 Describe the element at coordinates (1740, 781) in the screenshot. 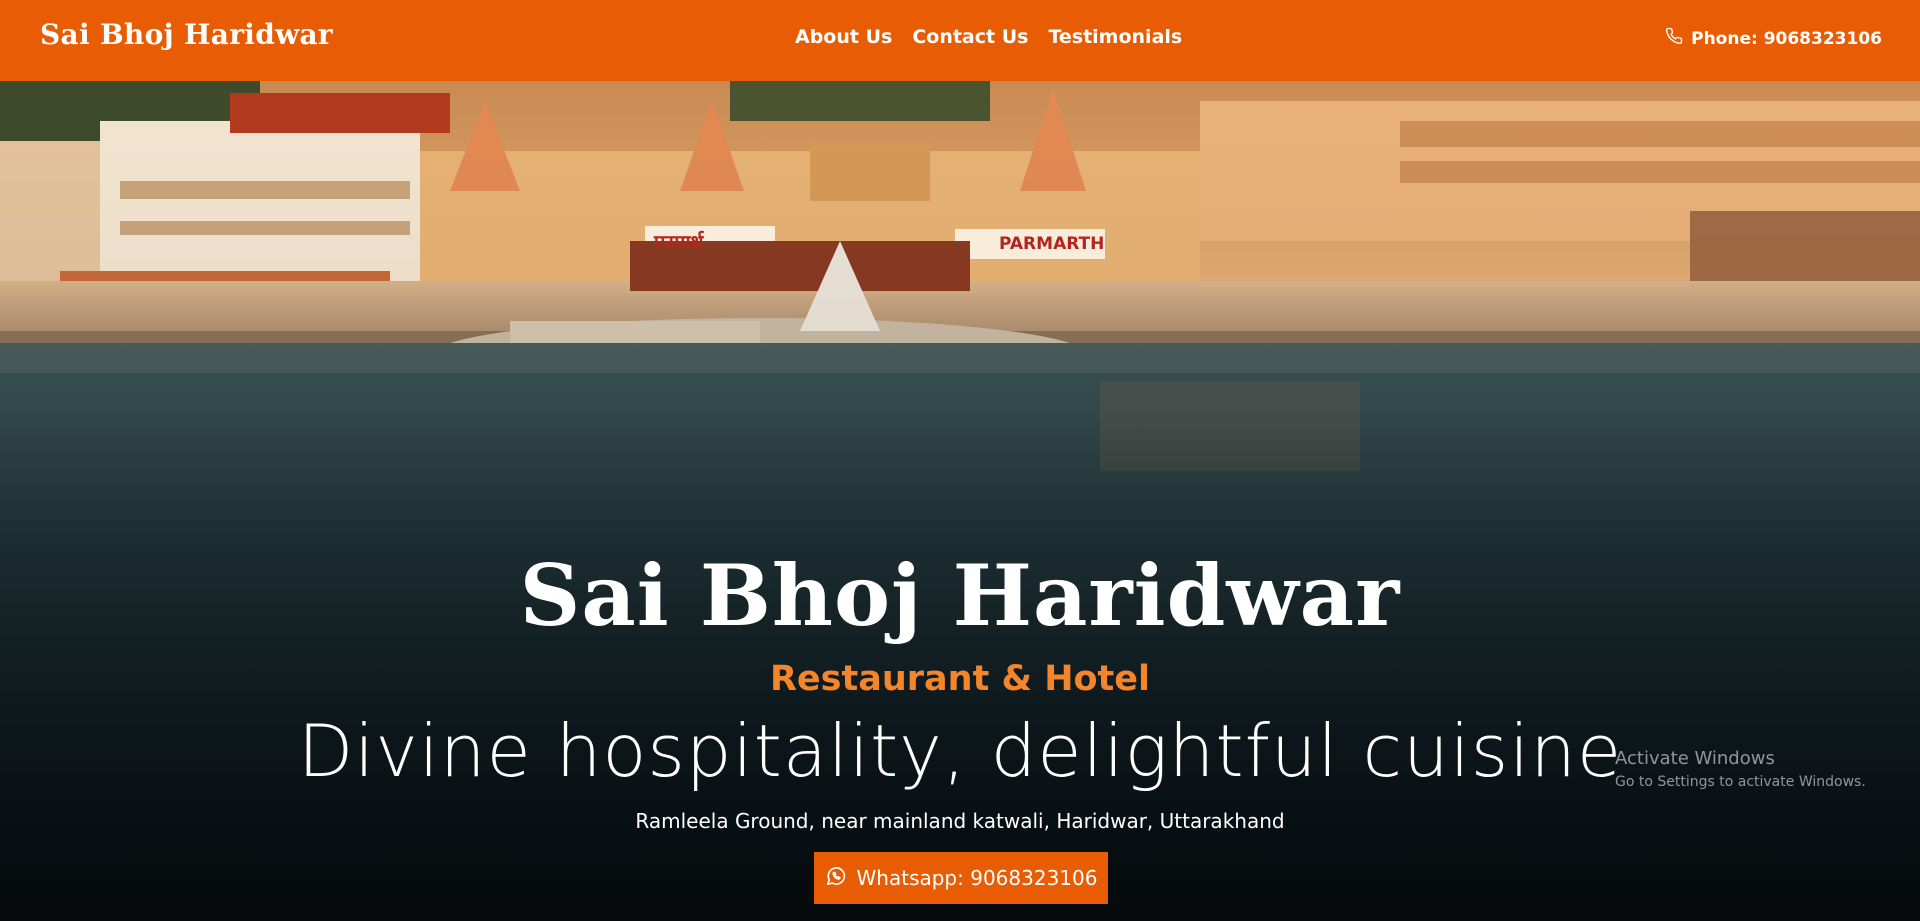

I see `activate-windows-hint: Go to Settings to activate Windows.` at that location.